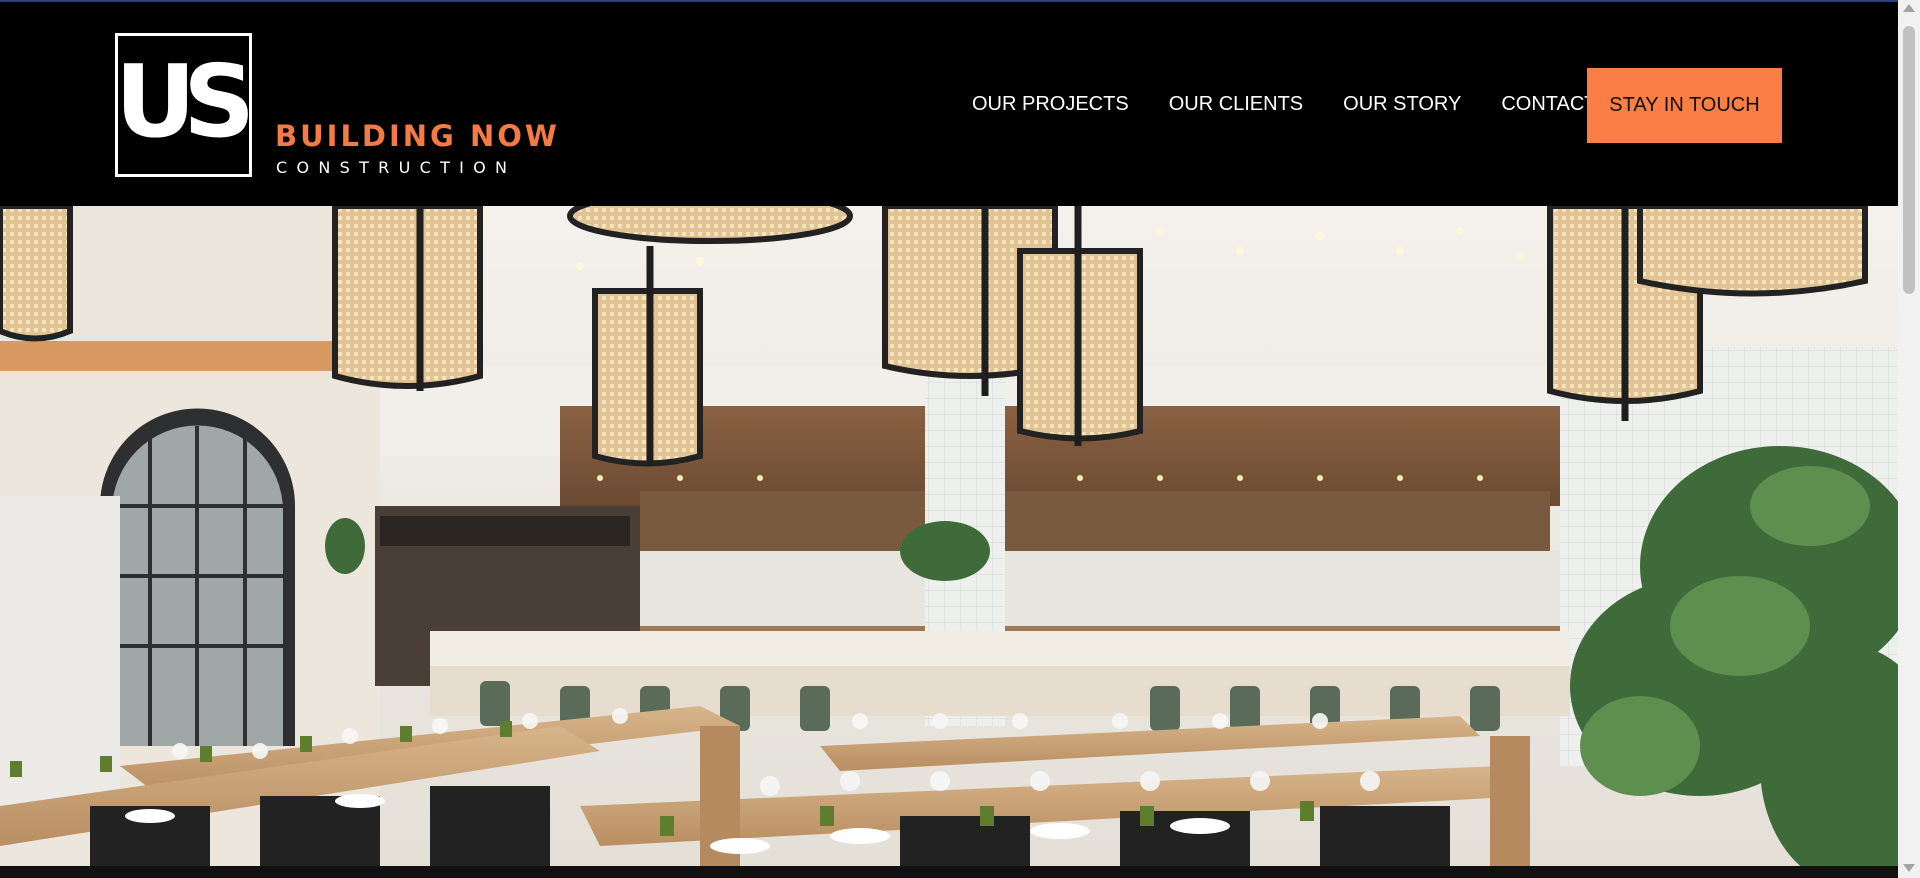  I want to click on logo-link: US, so click(184, 105).